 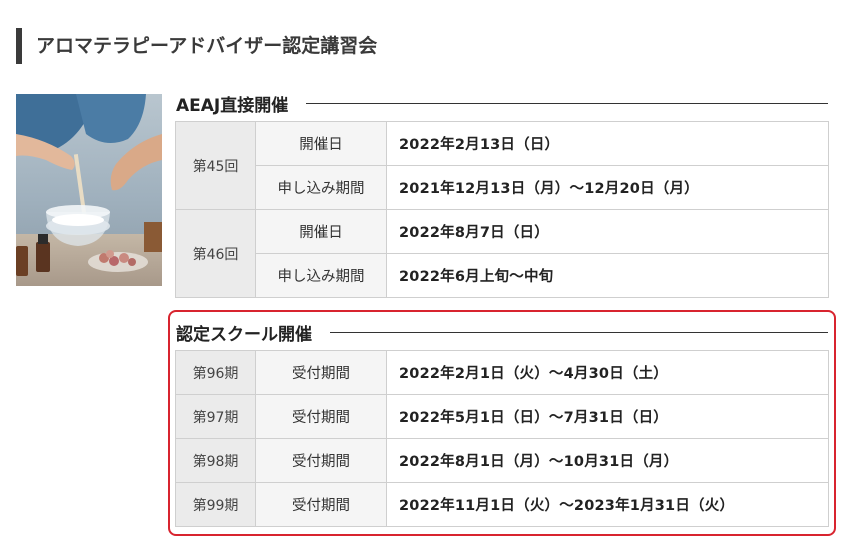 I want to click on table-row: 第99期 受付期間 2022年11月1日（火）〜2023年1月31日（火）, so click(x=502, y=504).